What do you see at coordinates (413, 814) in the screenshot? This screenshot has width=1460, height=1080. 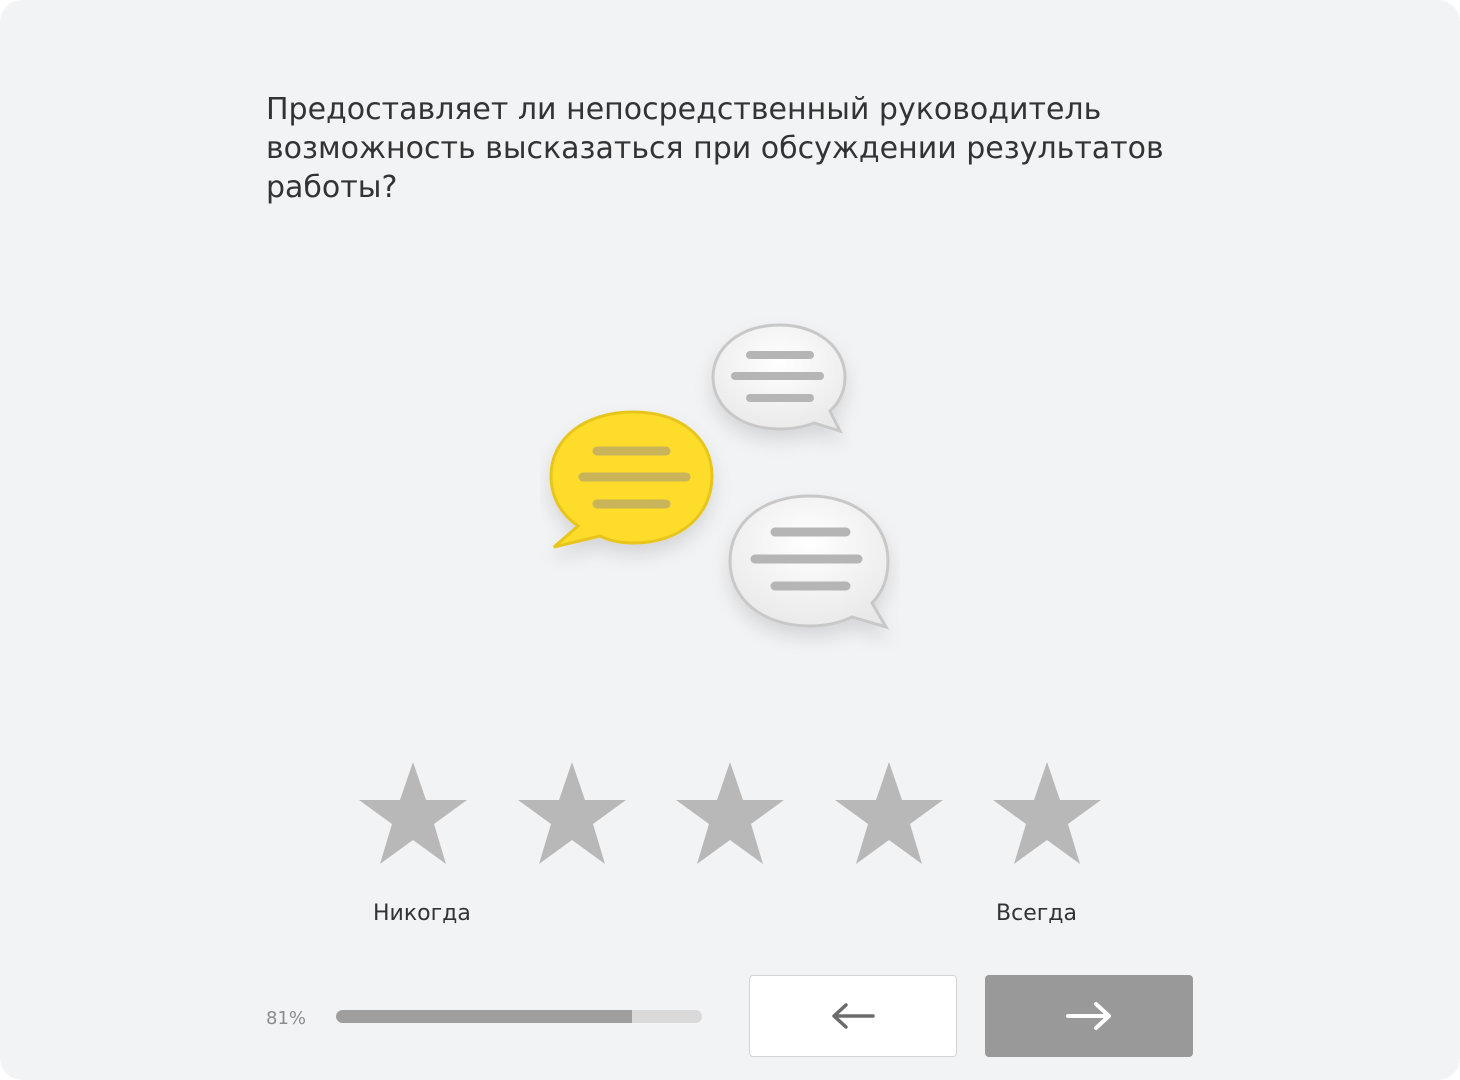 I see `star-1-icon` at bounding box center [413, 814].